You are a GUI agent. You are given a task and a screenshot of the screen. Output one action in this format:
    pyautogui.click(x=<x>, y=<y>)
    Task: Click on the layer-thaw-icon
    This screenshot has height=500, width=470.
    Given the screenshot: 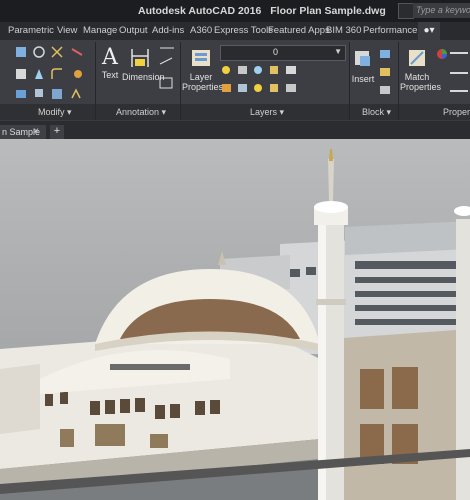 What is the action you would take?
    pyautogui.click(x=258, y=88)
    